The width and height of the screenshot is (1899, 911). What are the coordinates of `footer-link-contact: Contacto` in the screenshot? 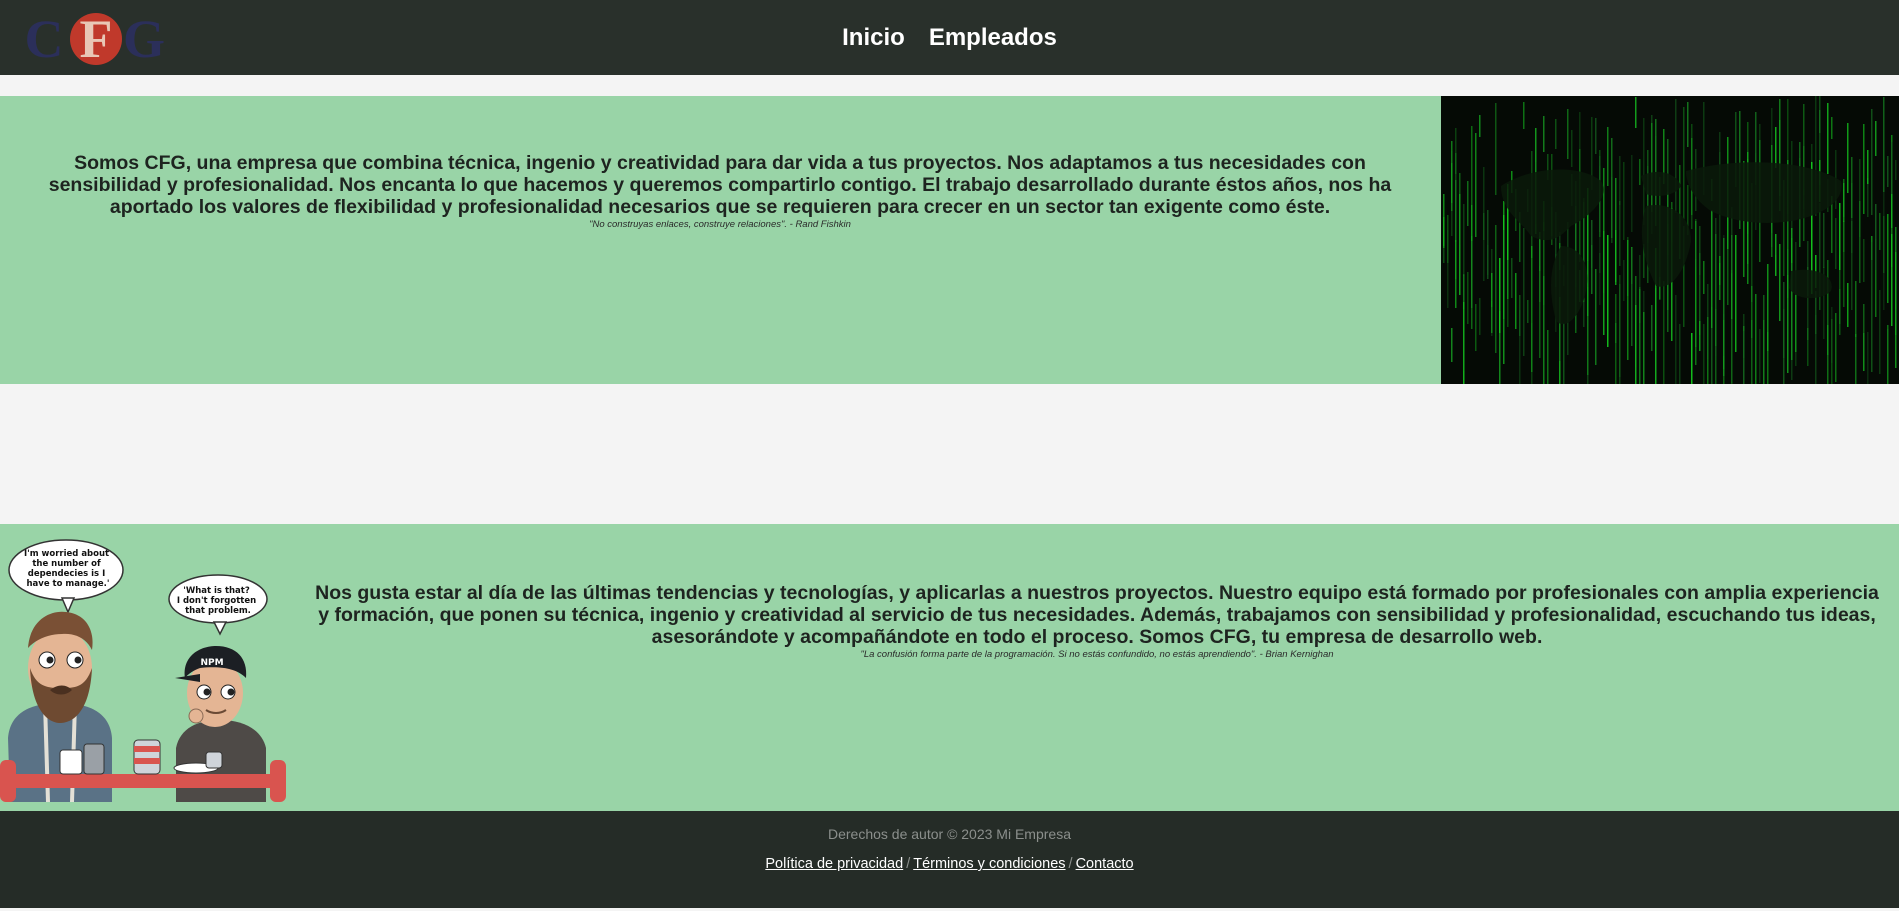 It's located at (1105, 864).